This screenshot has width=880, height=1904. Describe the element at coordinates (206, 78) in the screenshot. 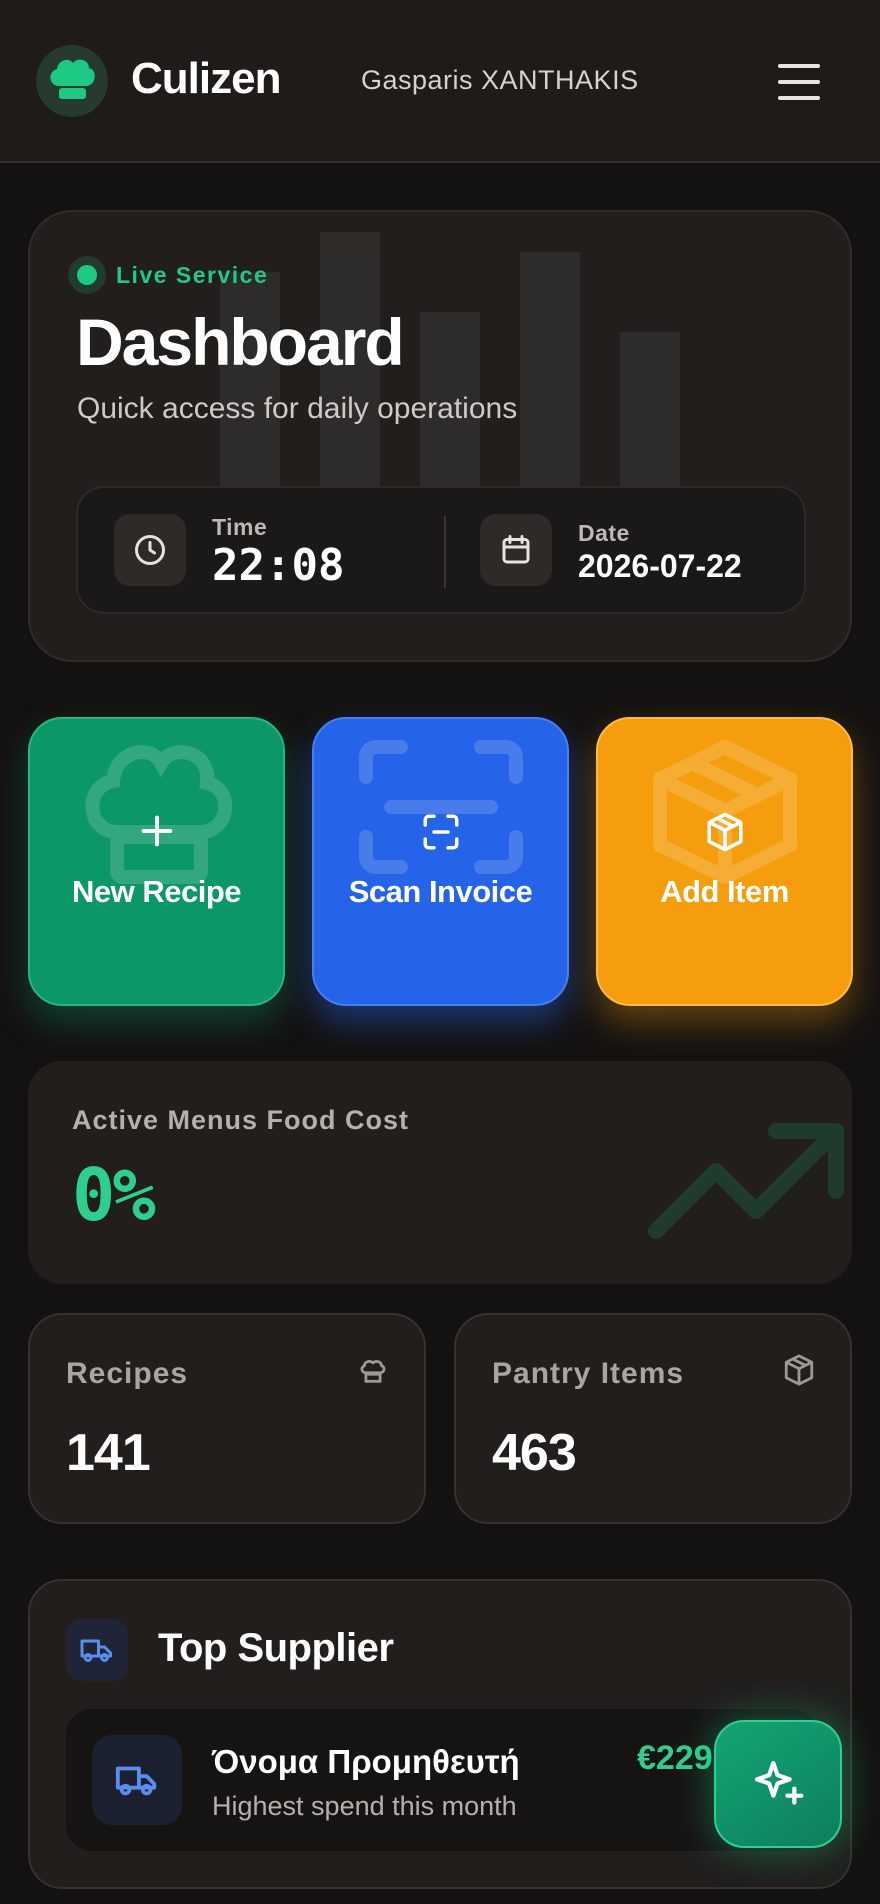

I see `brand-name: Culizen` at that location.